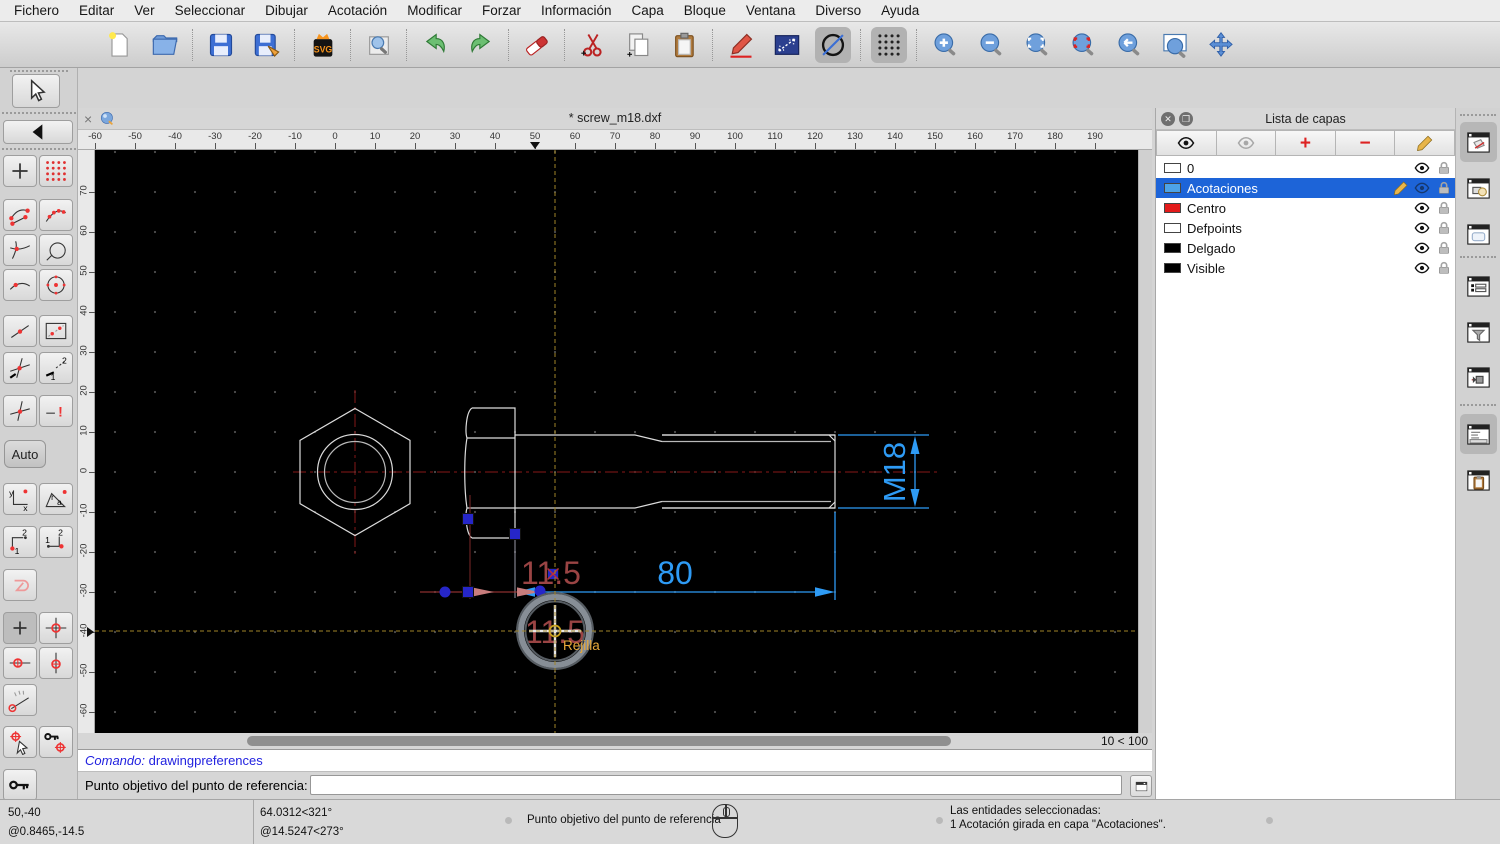  What do you see at coordinates (56, 628) in the screenshot?
I see `restrict-both-button` at bounding box center [56, 628].